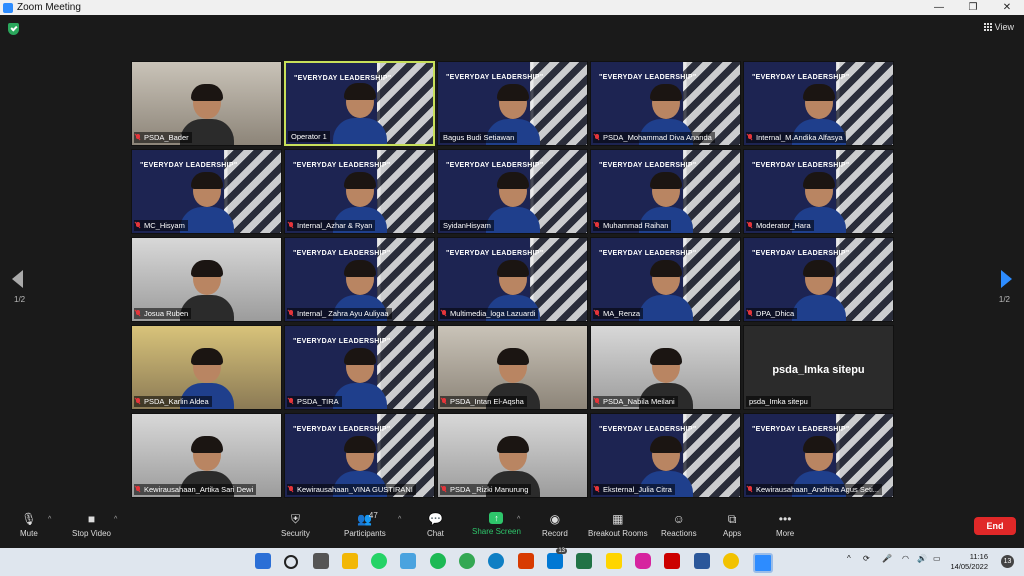 The image size is (1024, 576). Describe the element at coordinates (818, 191) in the screenshot. I see `participant-tile: "EVERYDAY LEADERSHIP" Moderator_Hara` at that location.